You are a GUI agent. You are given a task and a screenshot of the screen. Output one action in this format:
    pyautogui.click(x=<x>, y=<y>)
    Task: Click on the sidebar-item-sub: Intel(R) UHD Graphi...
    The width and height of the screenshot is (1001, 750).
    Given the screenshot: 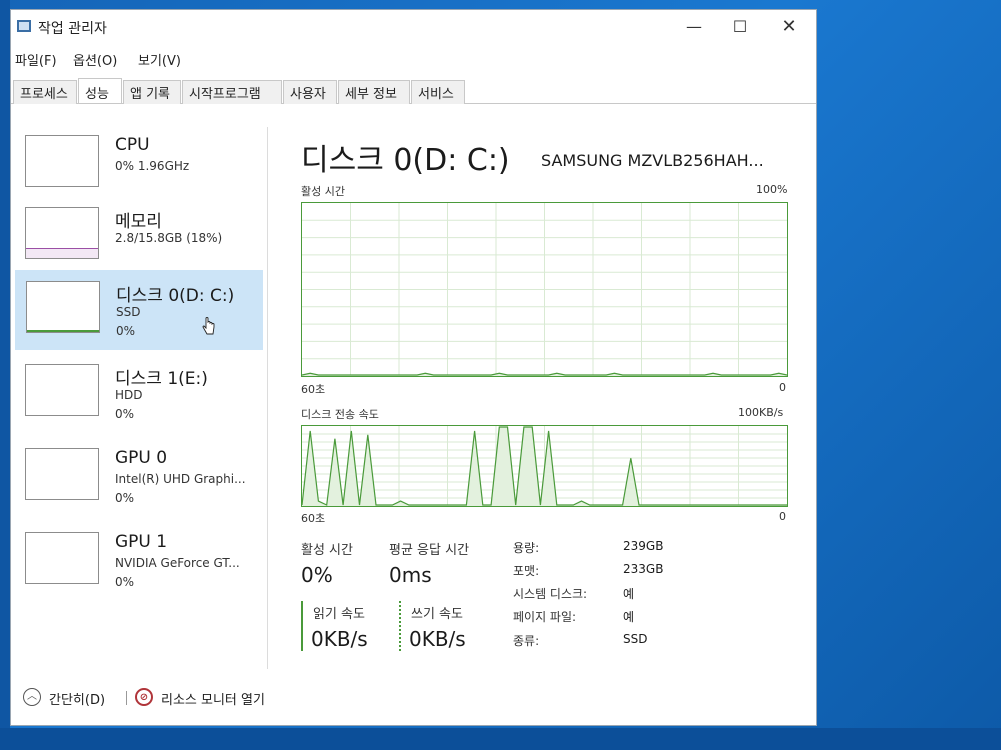 What is the action you would take?
    pyautogui.click(x=180, y=479)
    